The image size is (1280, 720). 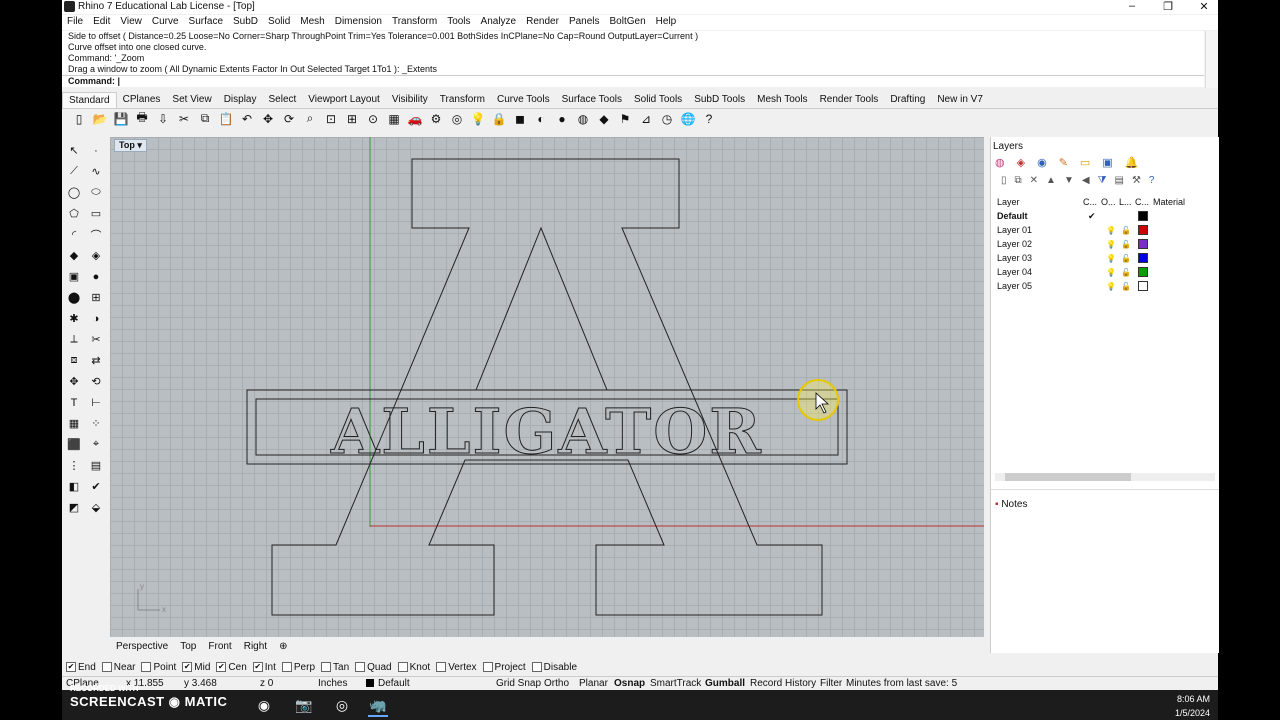 I want to click on shade-icon: ●, so click(x=562, y=118).